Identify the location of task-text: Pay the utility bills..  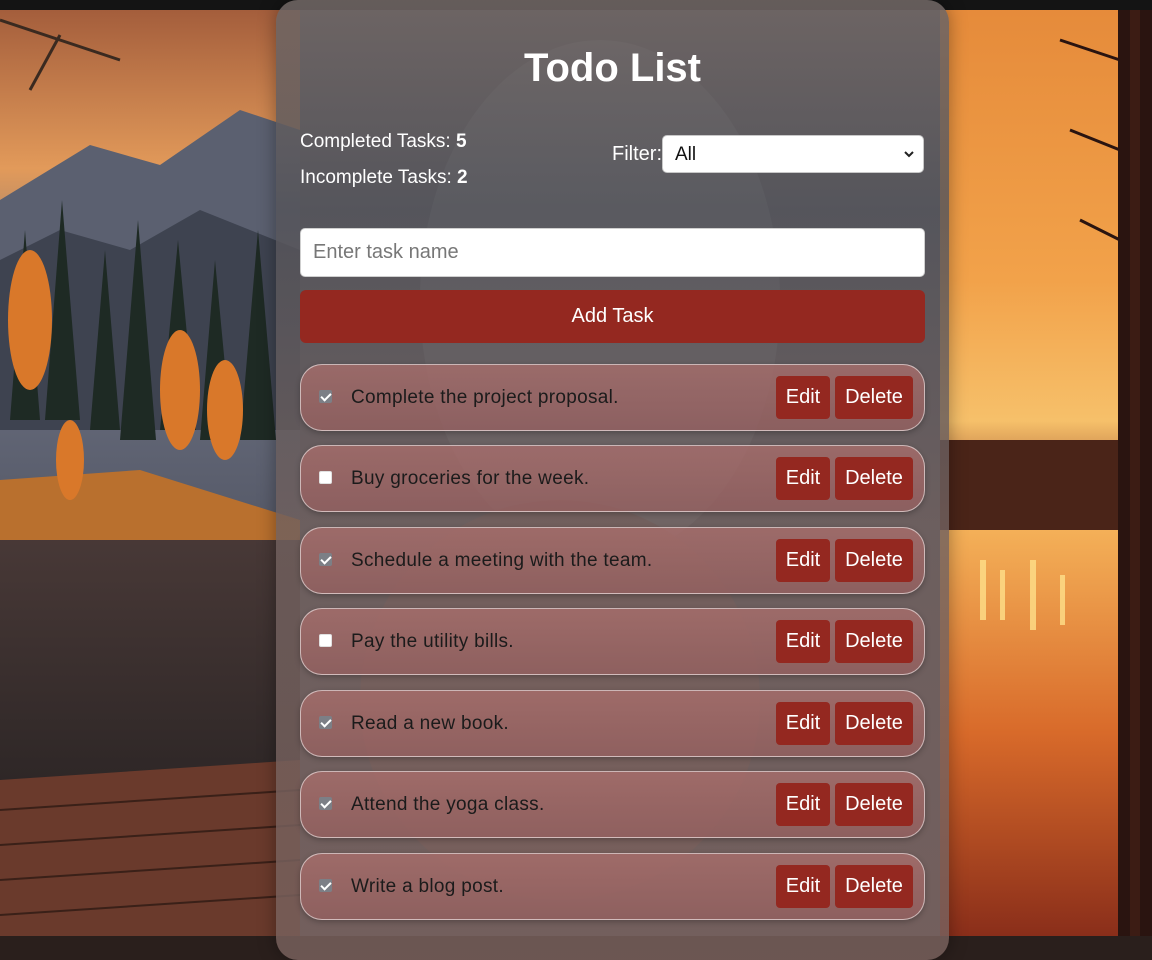
(432, 641).